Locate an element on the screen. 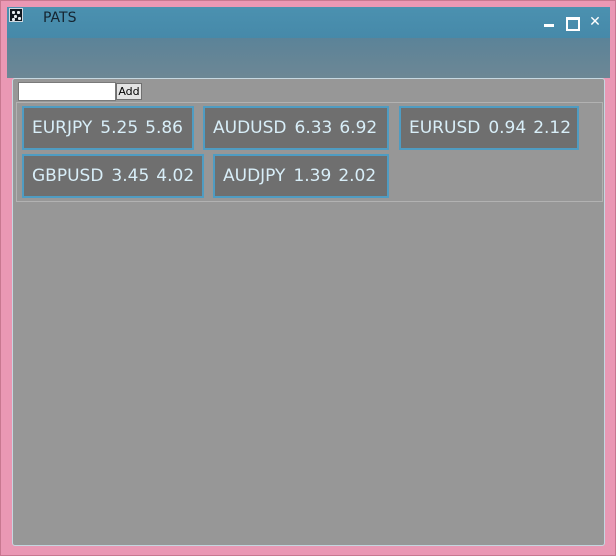 This screenshot has width=616, height=556. tile-bid: 0.94 is located at coordinates (507, 128).